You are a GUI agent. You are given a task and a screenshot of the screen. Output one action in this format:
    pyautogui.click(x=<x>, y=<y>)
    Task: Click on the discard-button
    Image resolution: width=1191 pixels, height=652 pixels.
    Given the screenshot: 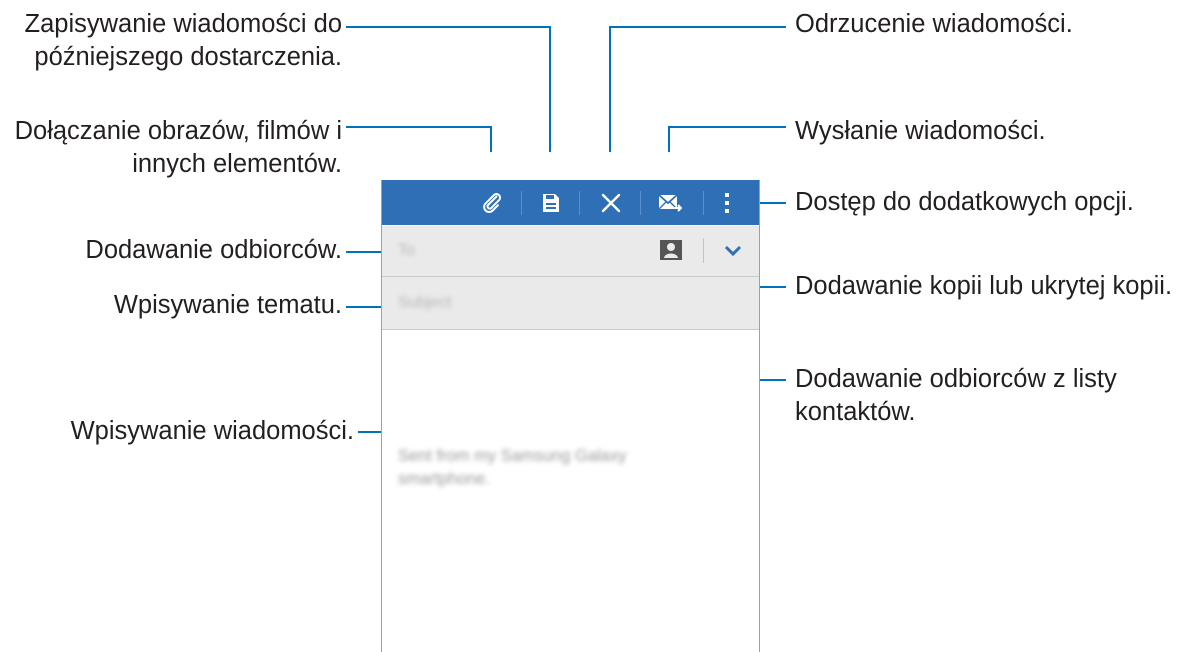 What is the action you would take?
    pyautogui.click(x=611, y=202)
    